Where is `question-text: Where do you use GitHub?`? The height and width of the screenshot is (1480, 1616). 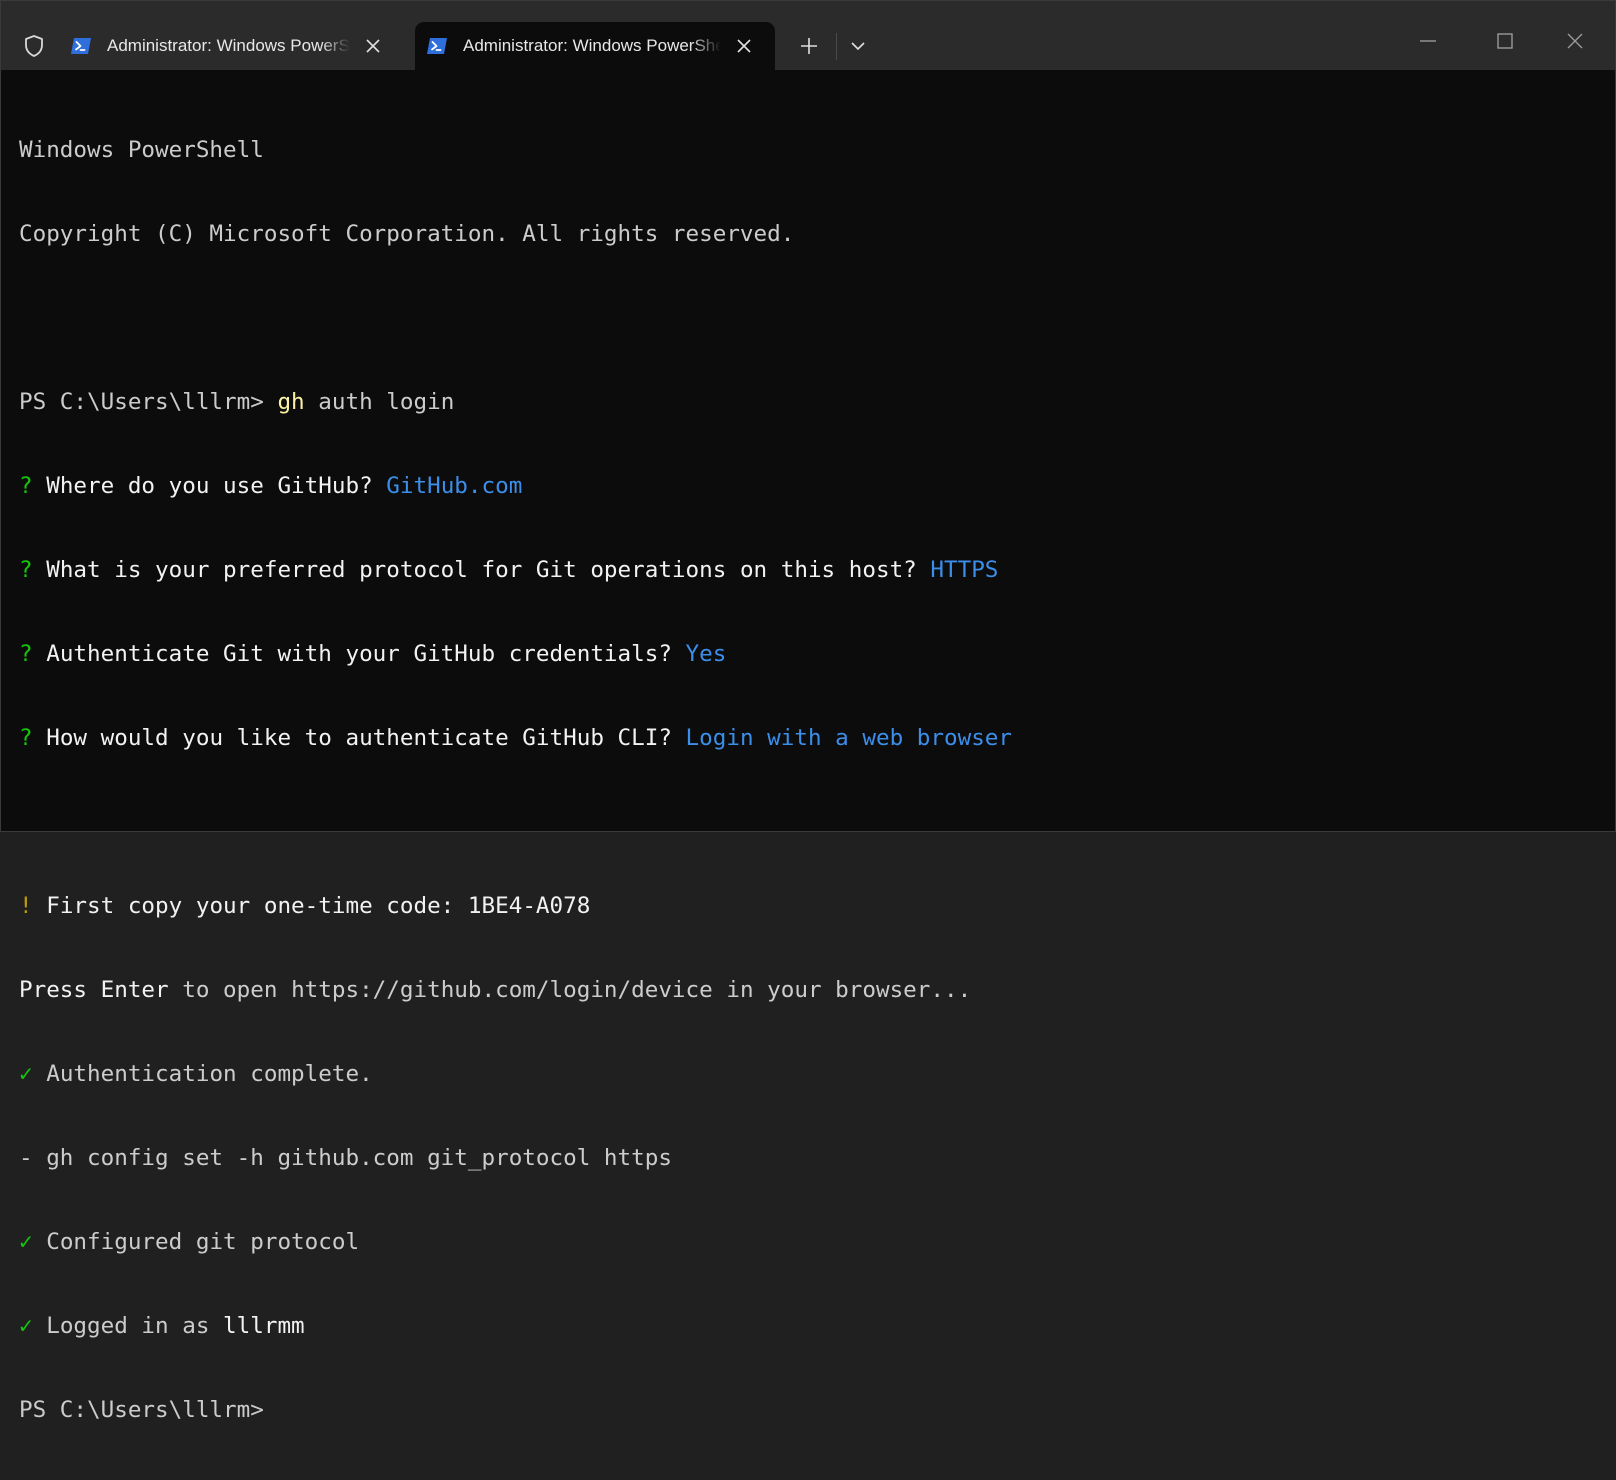
question-text: Where do you use GitHub? is located at coordinates (209, 486).